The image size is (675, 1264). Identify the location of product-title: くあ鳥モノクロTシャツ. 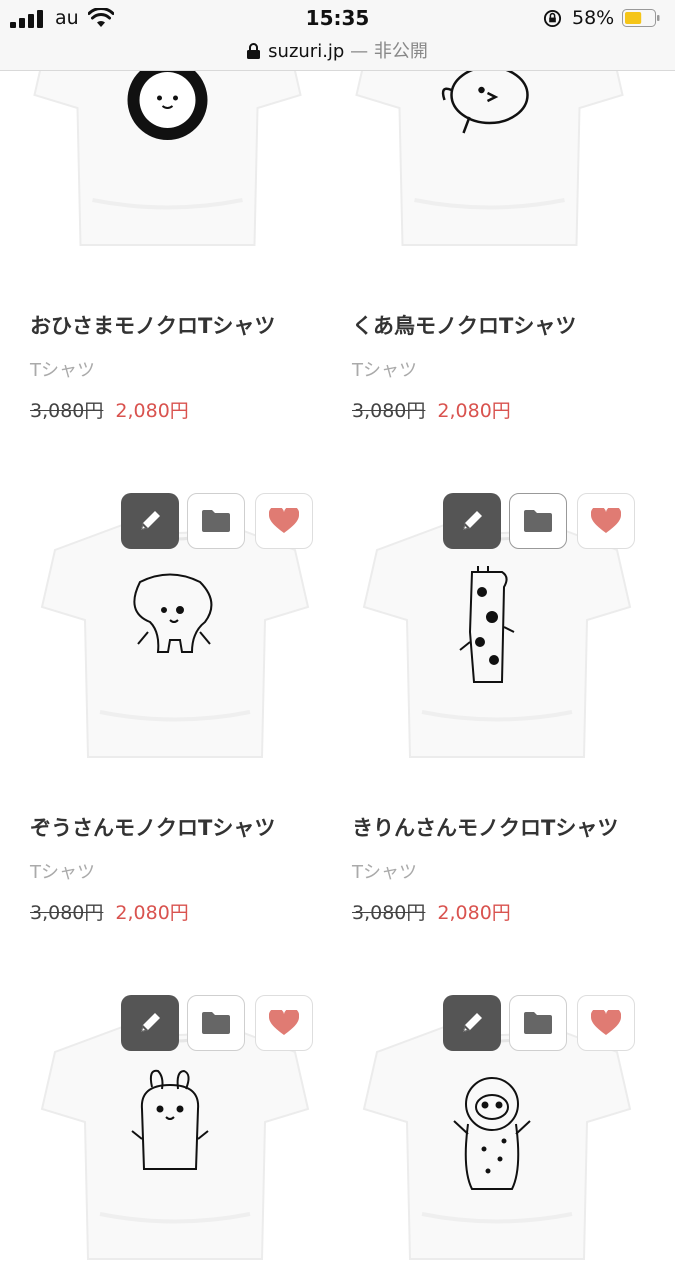
(464, 325).